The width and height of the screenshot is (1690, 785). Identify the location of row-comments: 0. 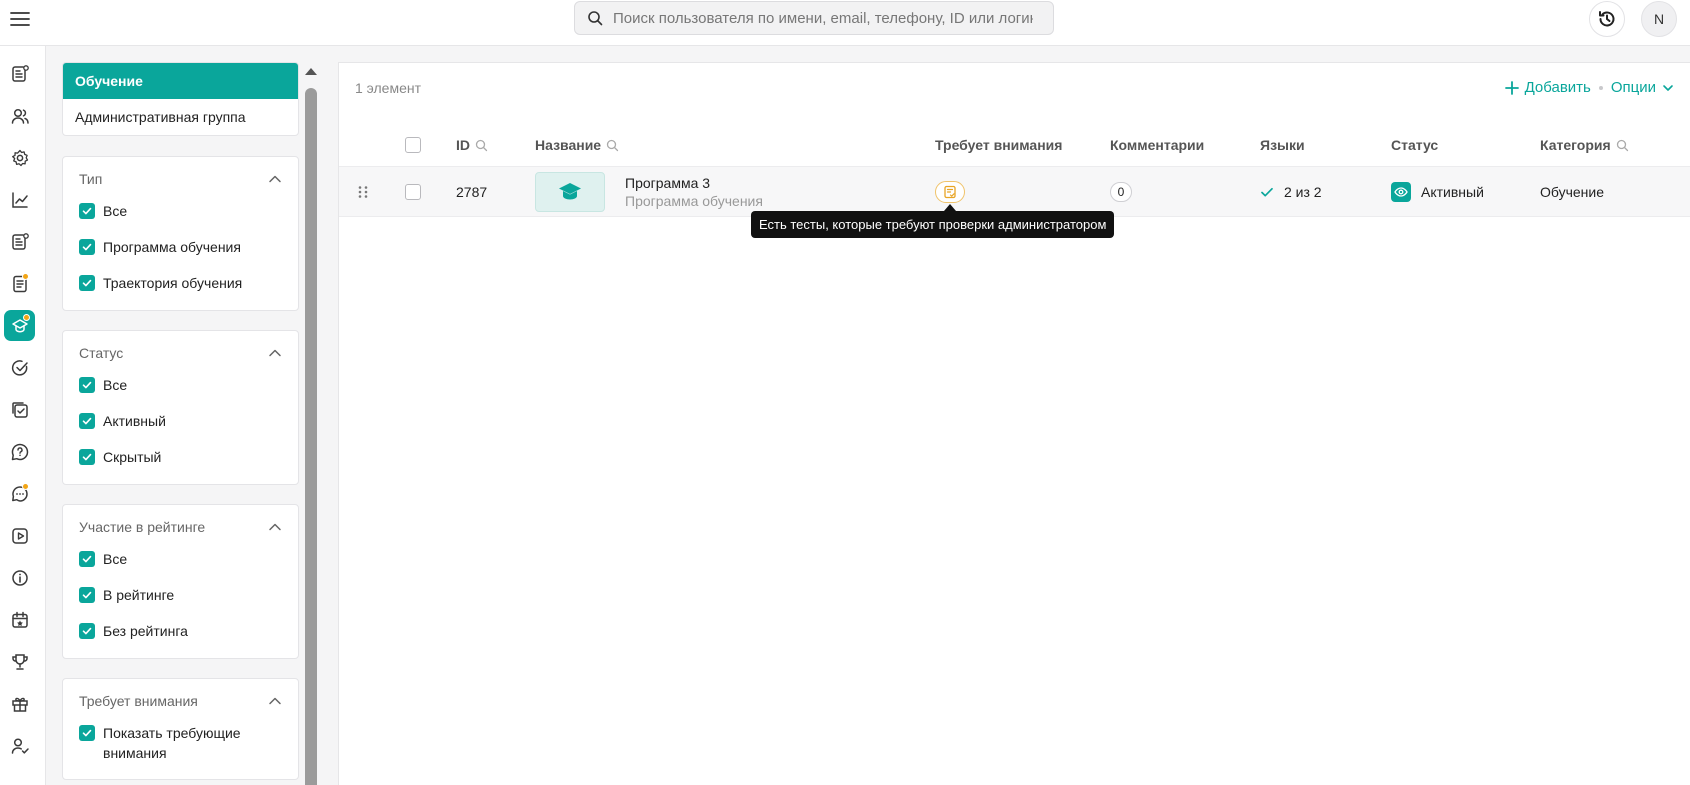
(1121, 192).